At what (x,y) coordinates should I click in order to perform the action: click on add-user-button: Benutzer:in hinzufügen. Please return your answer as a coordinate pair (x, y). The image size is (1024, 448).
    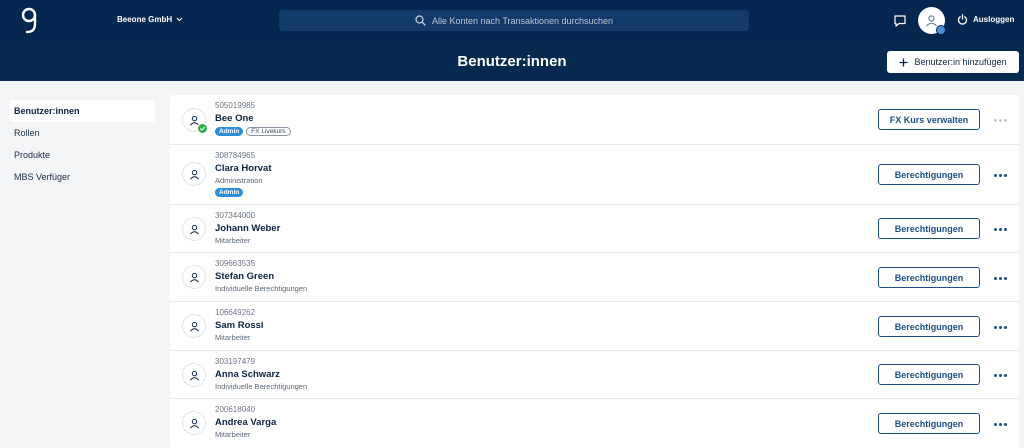
    Looking at the image, I should click on (953, 62).